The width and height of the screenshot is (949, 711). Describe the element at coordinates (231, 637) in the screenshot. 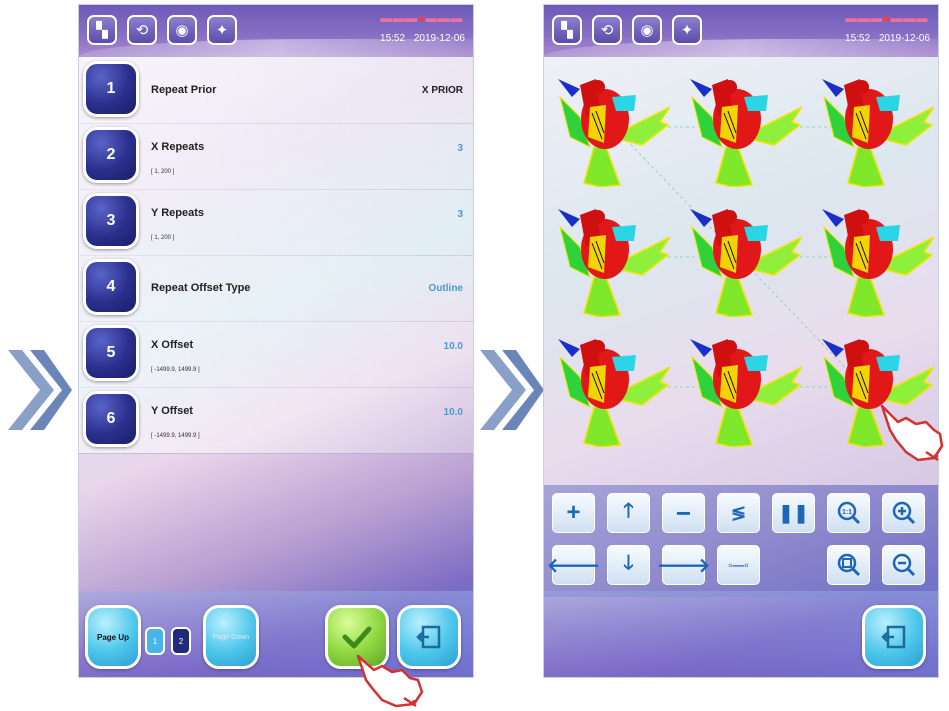

I see `page-down-button: Page Down` at that location.